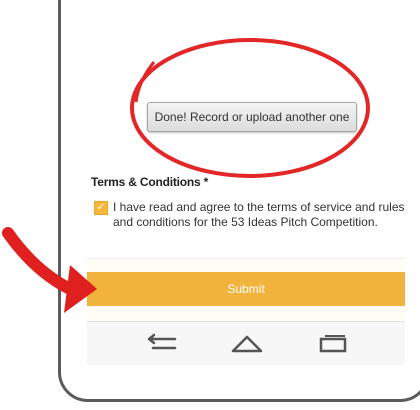 The height and width of the screenshot is (410, 420). I want to click on submit-button: Submit, so click(246, 289).